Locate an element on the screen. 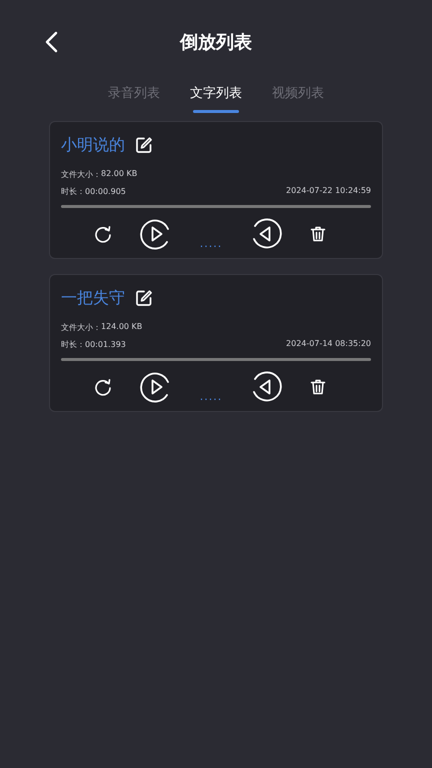  date: 2024-07-22 10:24:59 is located at coordinates (328, 191).